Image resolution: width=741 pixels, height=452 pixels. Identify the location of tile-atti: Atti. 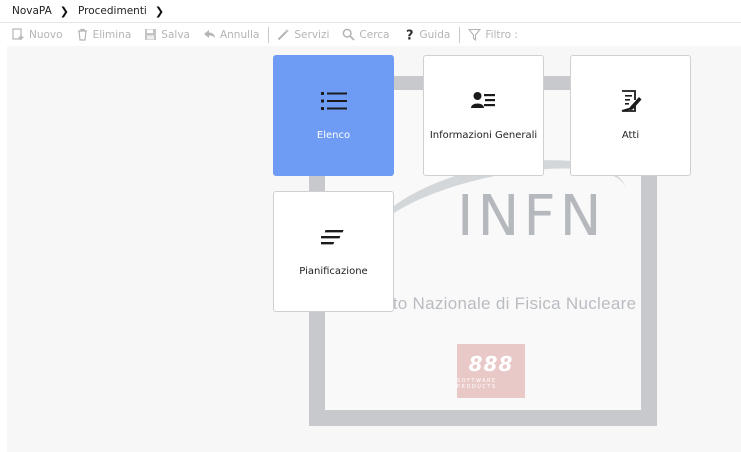
(630, 115).